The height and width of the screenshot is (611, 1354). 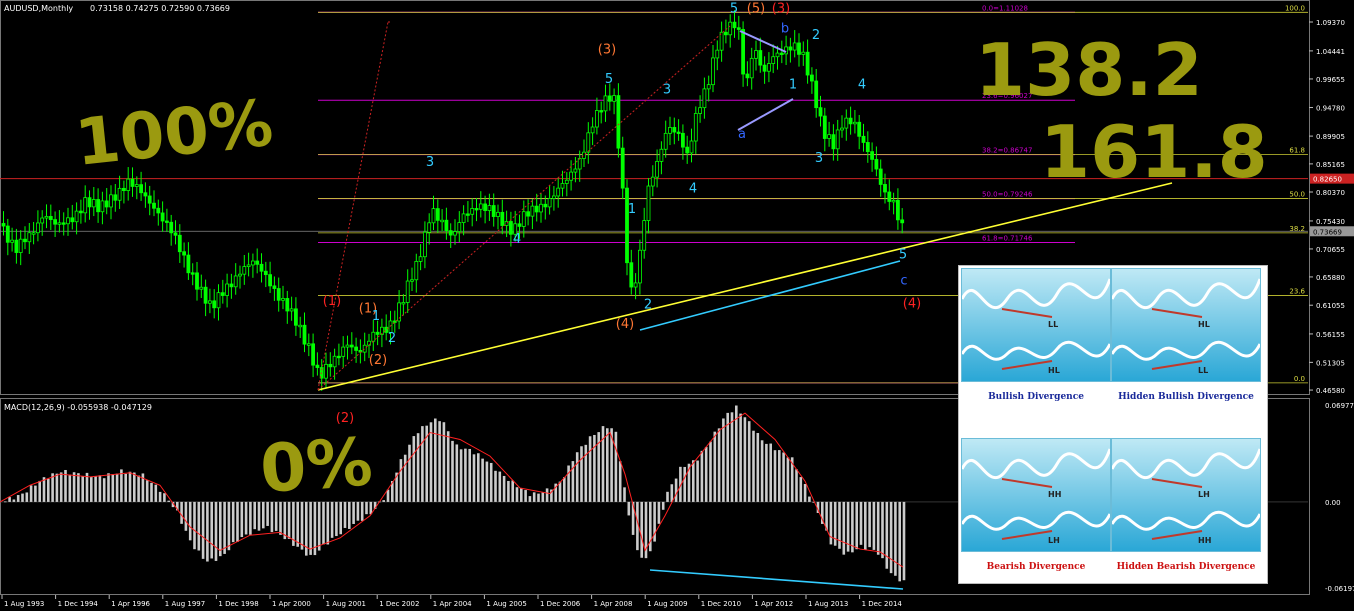 I want to click on svg-text: 0%, so click(x=316, y=465).